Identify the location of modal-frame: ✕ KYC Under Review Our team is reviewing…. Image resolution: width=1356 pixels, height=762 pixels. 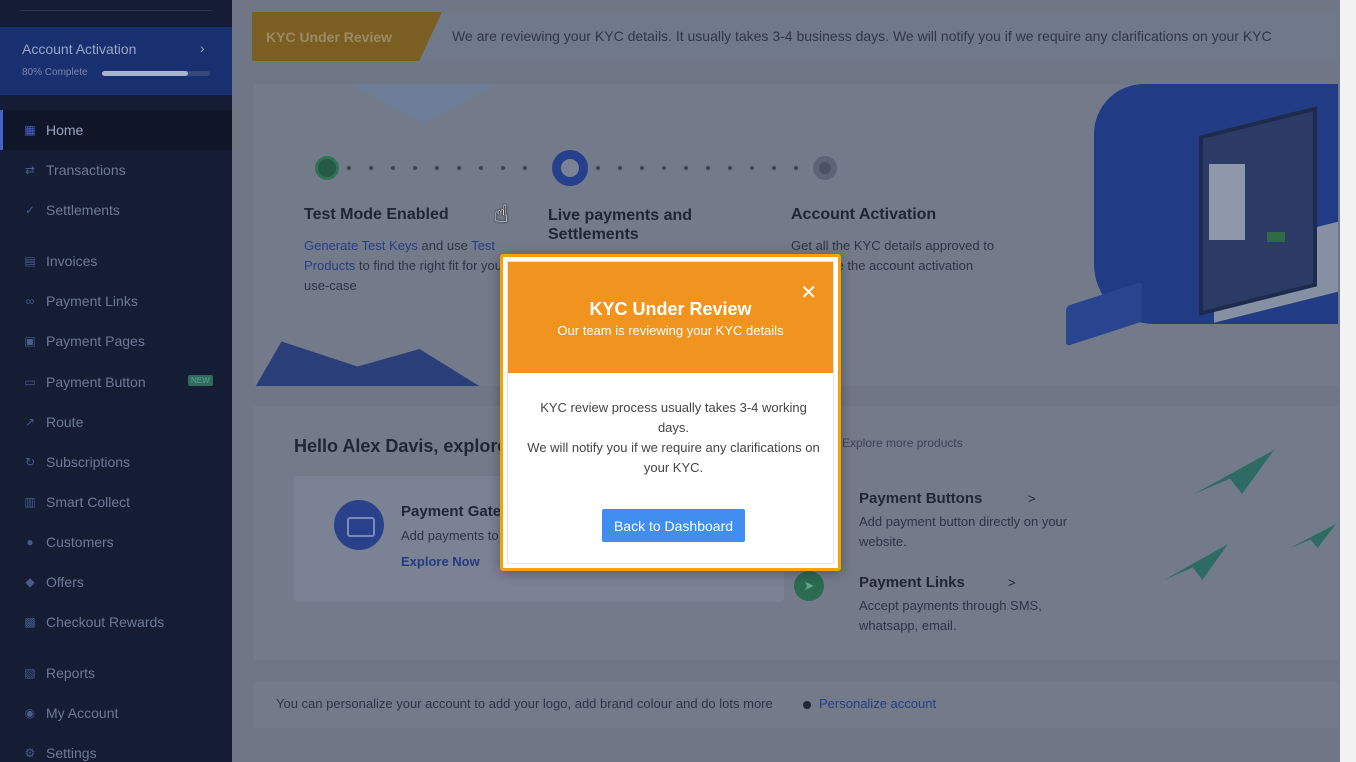
(670, 412).